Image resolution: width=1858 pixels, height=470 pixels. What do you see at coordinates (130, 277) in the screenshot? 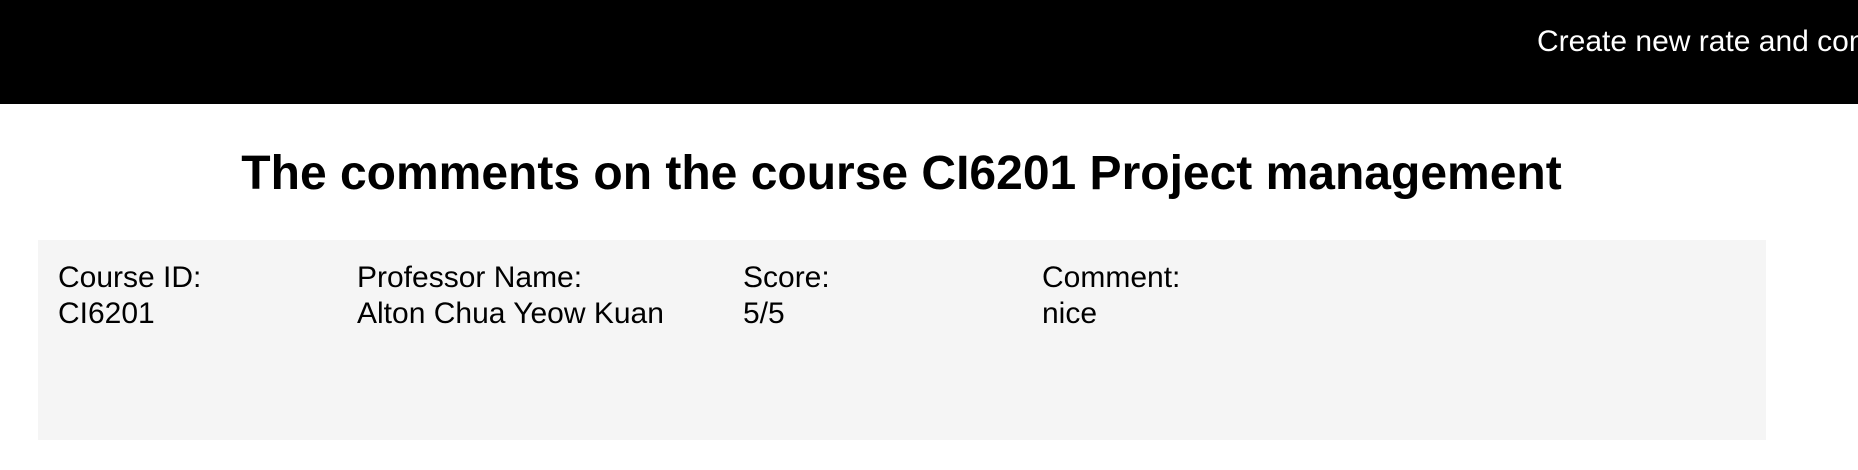
I see `course-id-label: Course ID:` at bounding box center [130, 277].